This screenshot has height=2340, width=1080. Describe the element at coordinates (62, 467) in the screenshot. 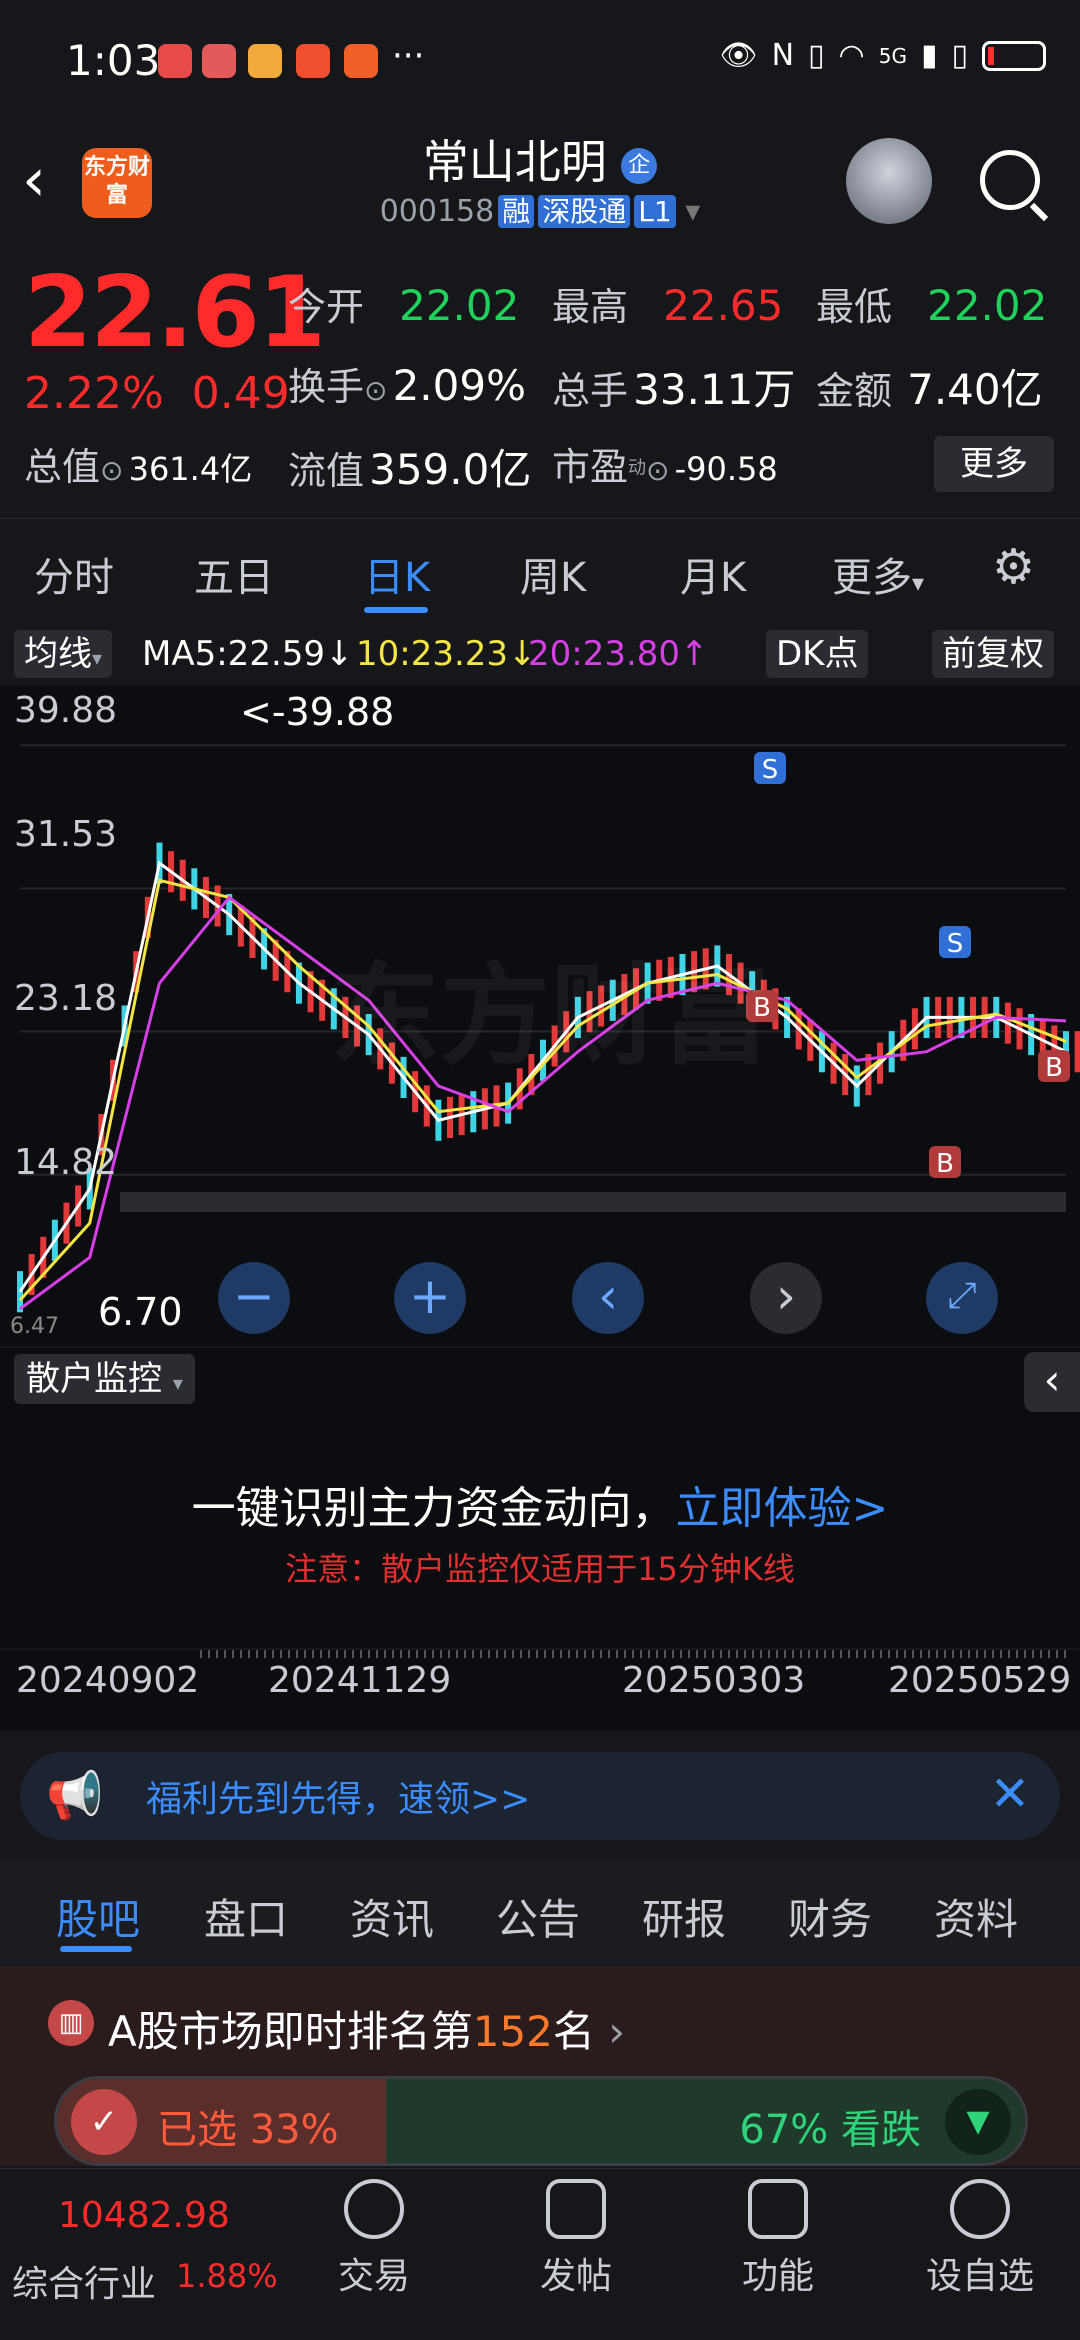

I see `mktcap-label: 总值` at that location.